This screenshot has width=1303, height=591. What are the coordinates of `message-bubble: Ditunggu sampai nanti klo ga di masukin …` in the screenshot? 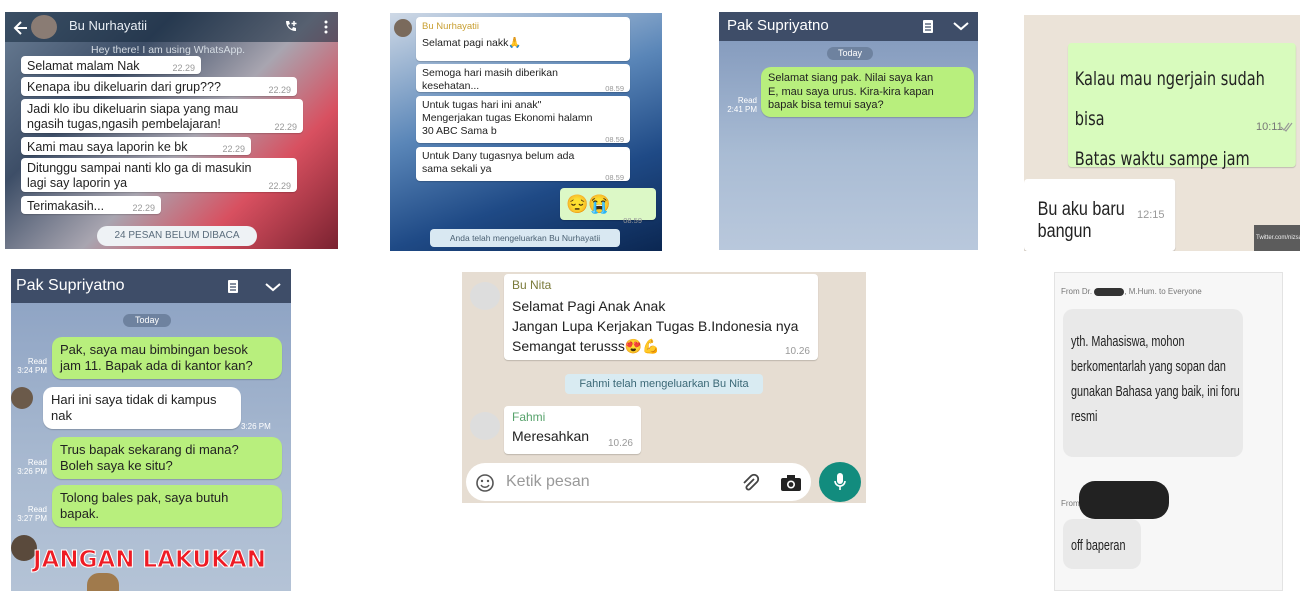 It's located at (159, 175).